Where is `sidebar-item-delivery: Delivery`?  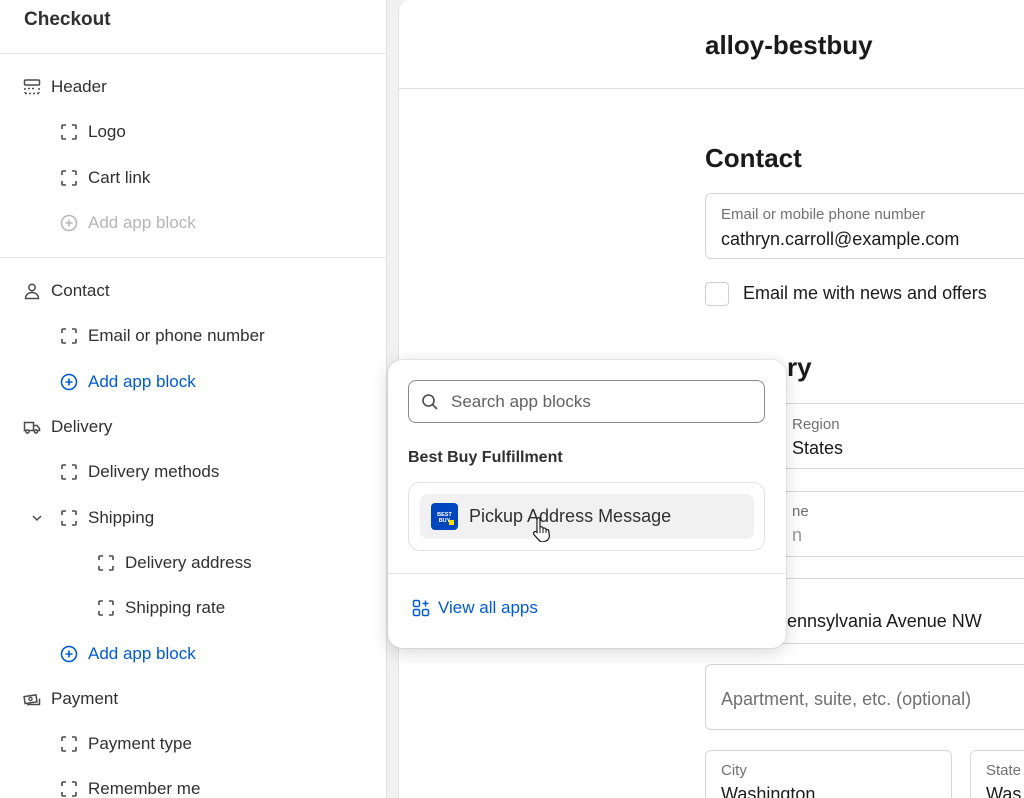
sidebar-item-delivery: Delivery is located at coordinates (193, 427).